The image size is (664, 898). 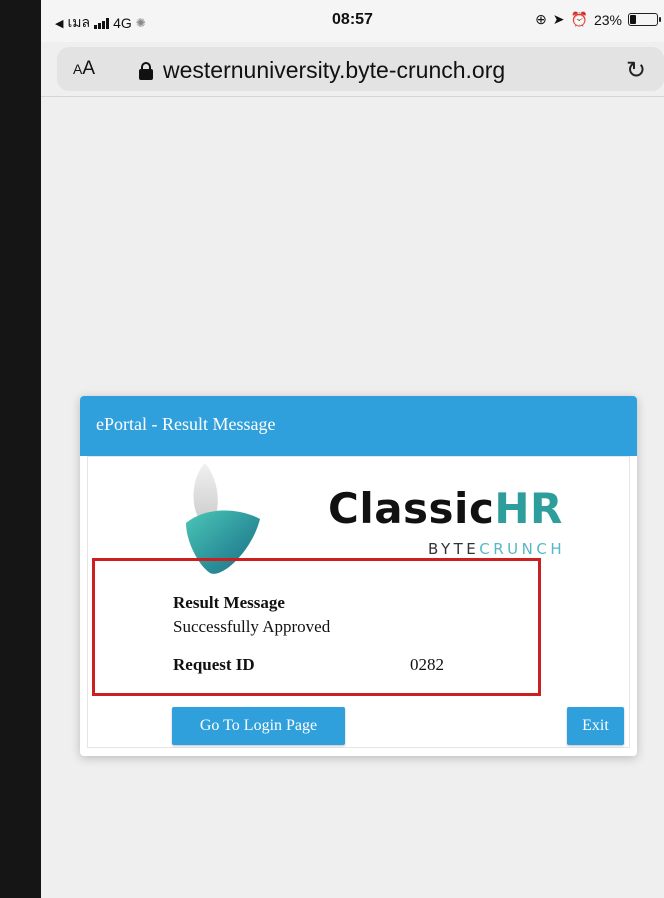 I want to click on reload-icon: ↻, so click(x=636, y=70).